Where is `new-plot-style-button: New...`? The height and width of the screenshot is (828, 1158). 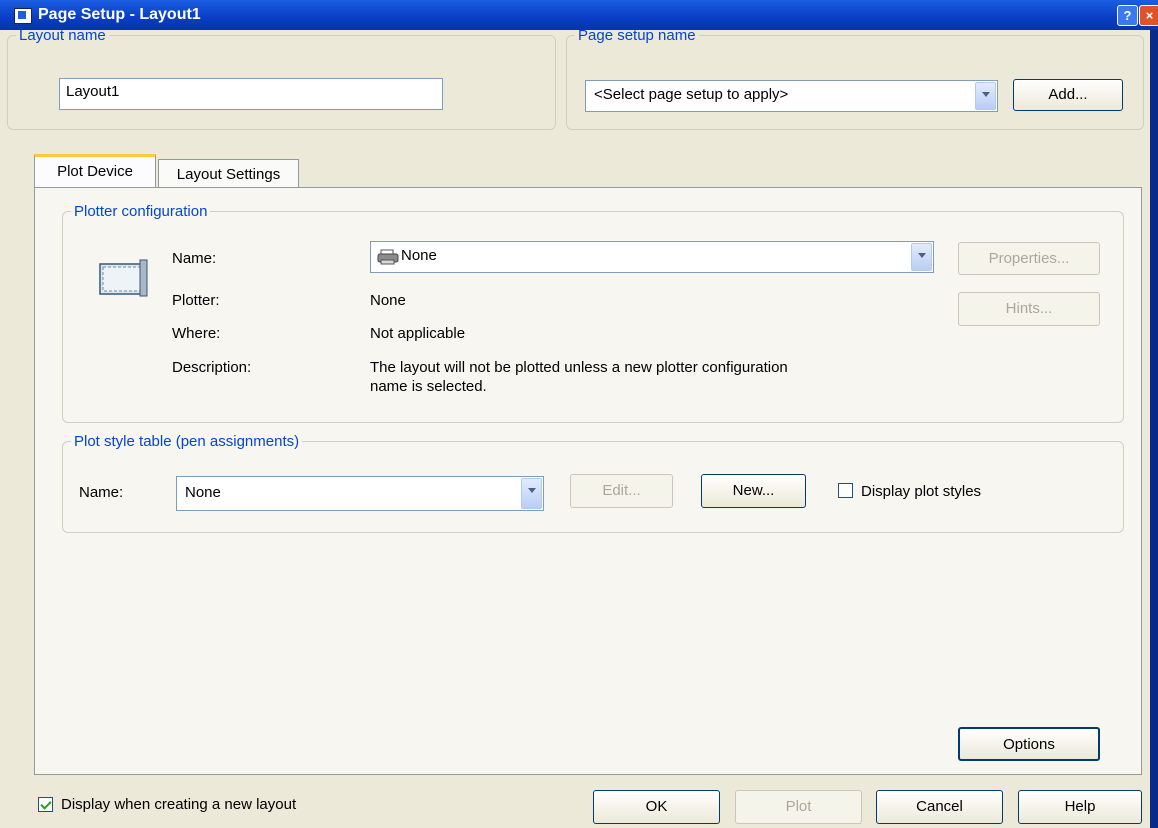
new-plot-style-button: New... is located at coordinates (753, 491).